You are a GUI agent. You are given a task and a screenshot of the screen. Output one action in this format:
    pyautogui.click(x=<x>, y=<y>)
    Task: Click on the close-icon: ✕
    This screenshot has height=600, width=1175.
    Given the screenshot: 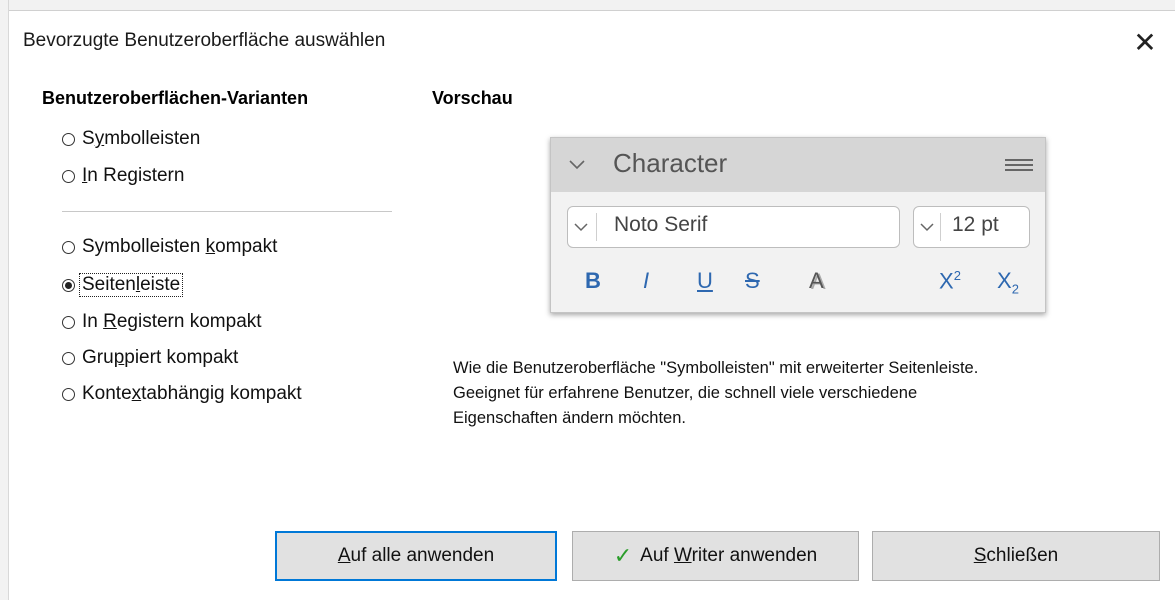 What is the action you would take?
    pyautogui.click(x=1145, y=42)
    